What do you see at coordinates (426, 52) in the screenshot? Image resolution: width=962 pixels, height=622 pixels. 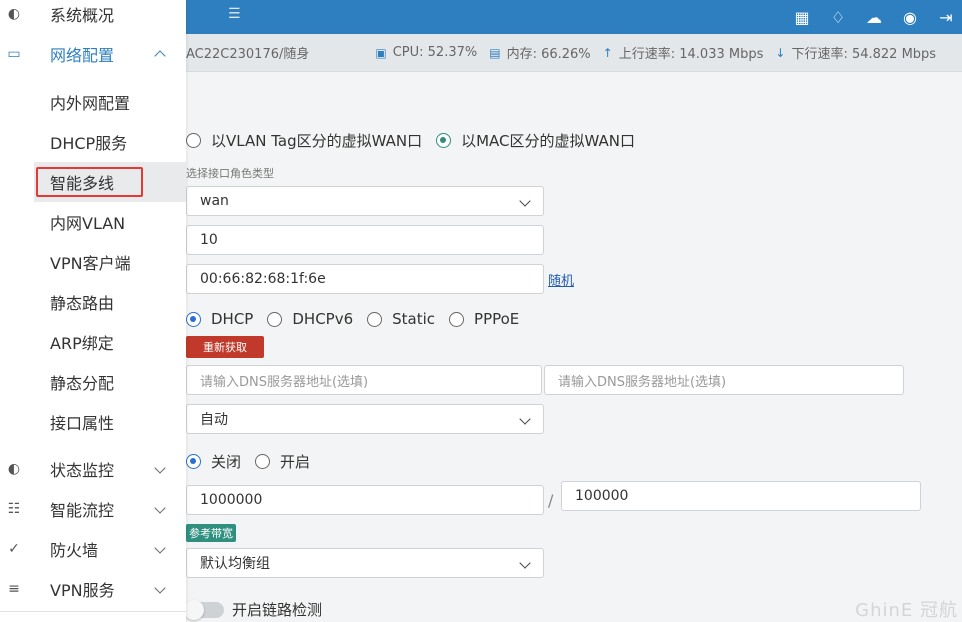 I see `cpu-stat: ▣ CPU: 52.37%` at bounding box center [426, 52].